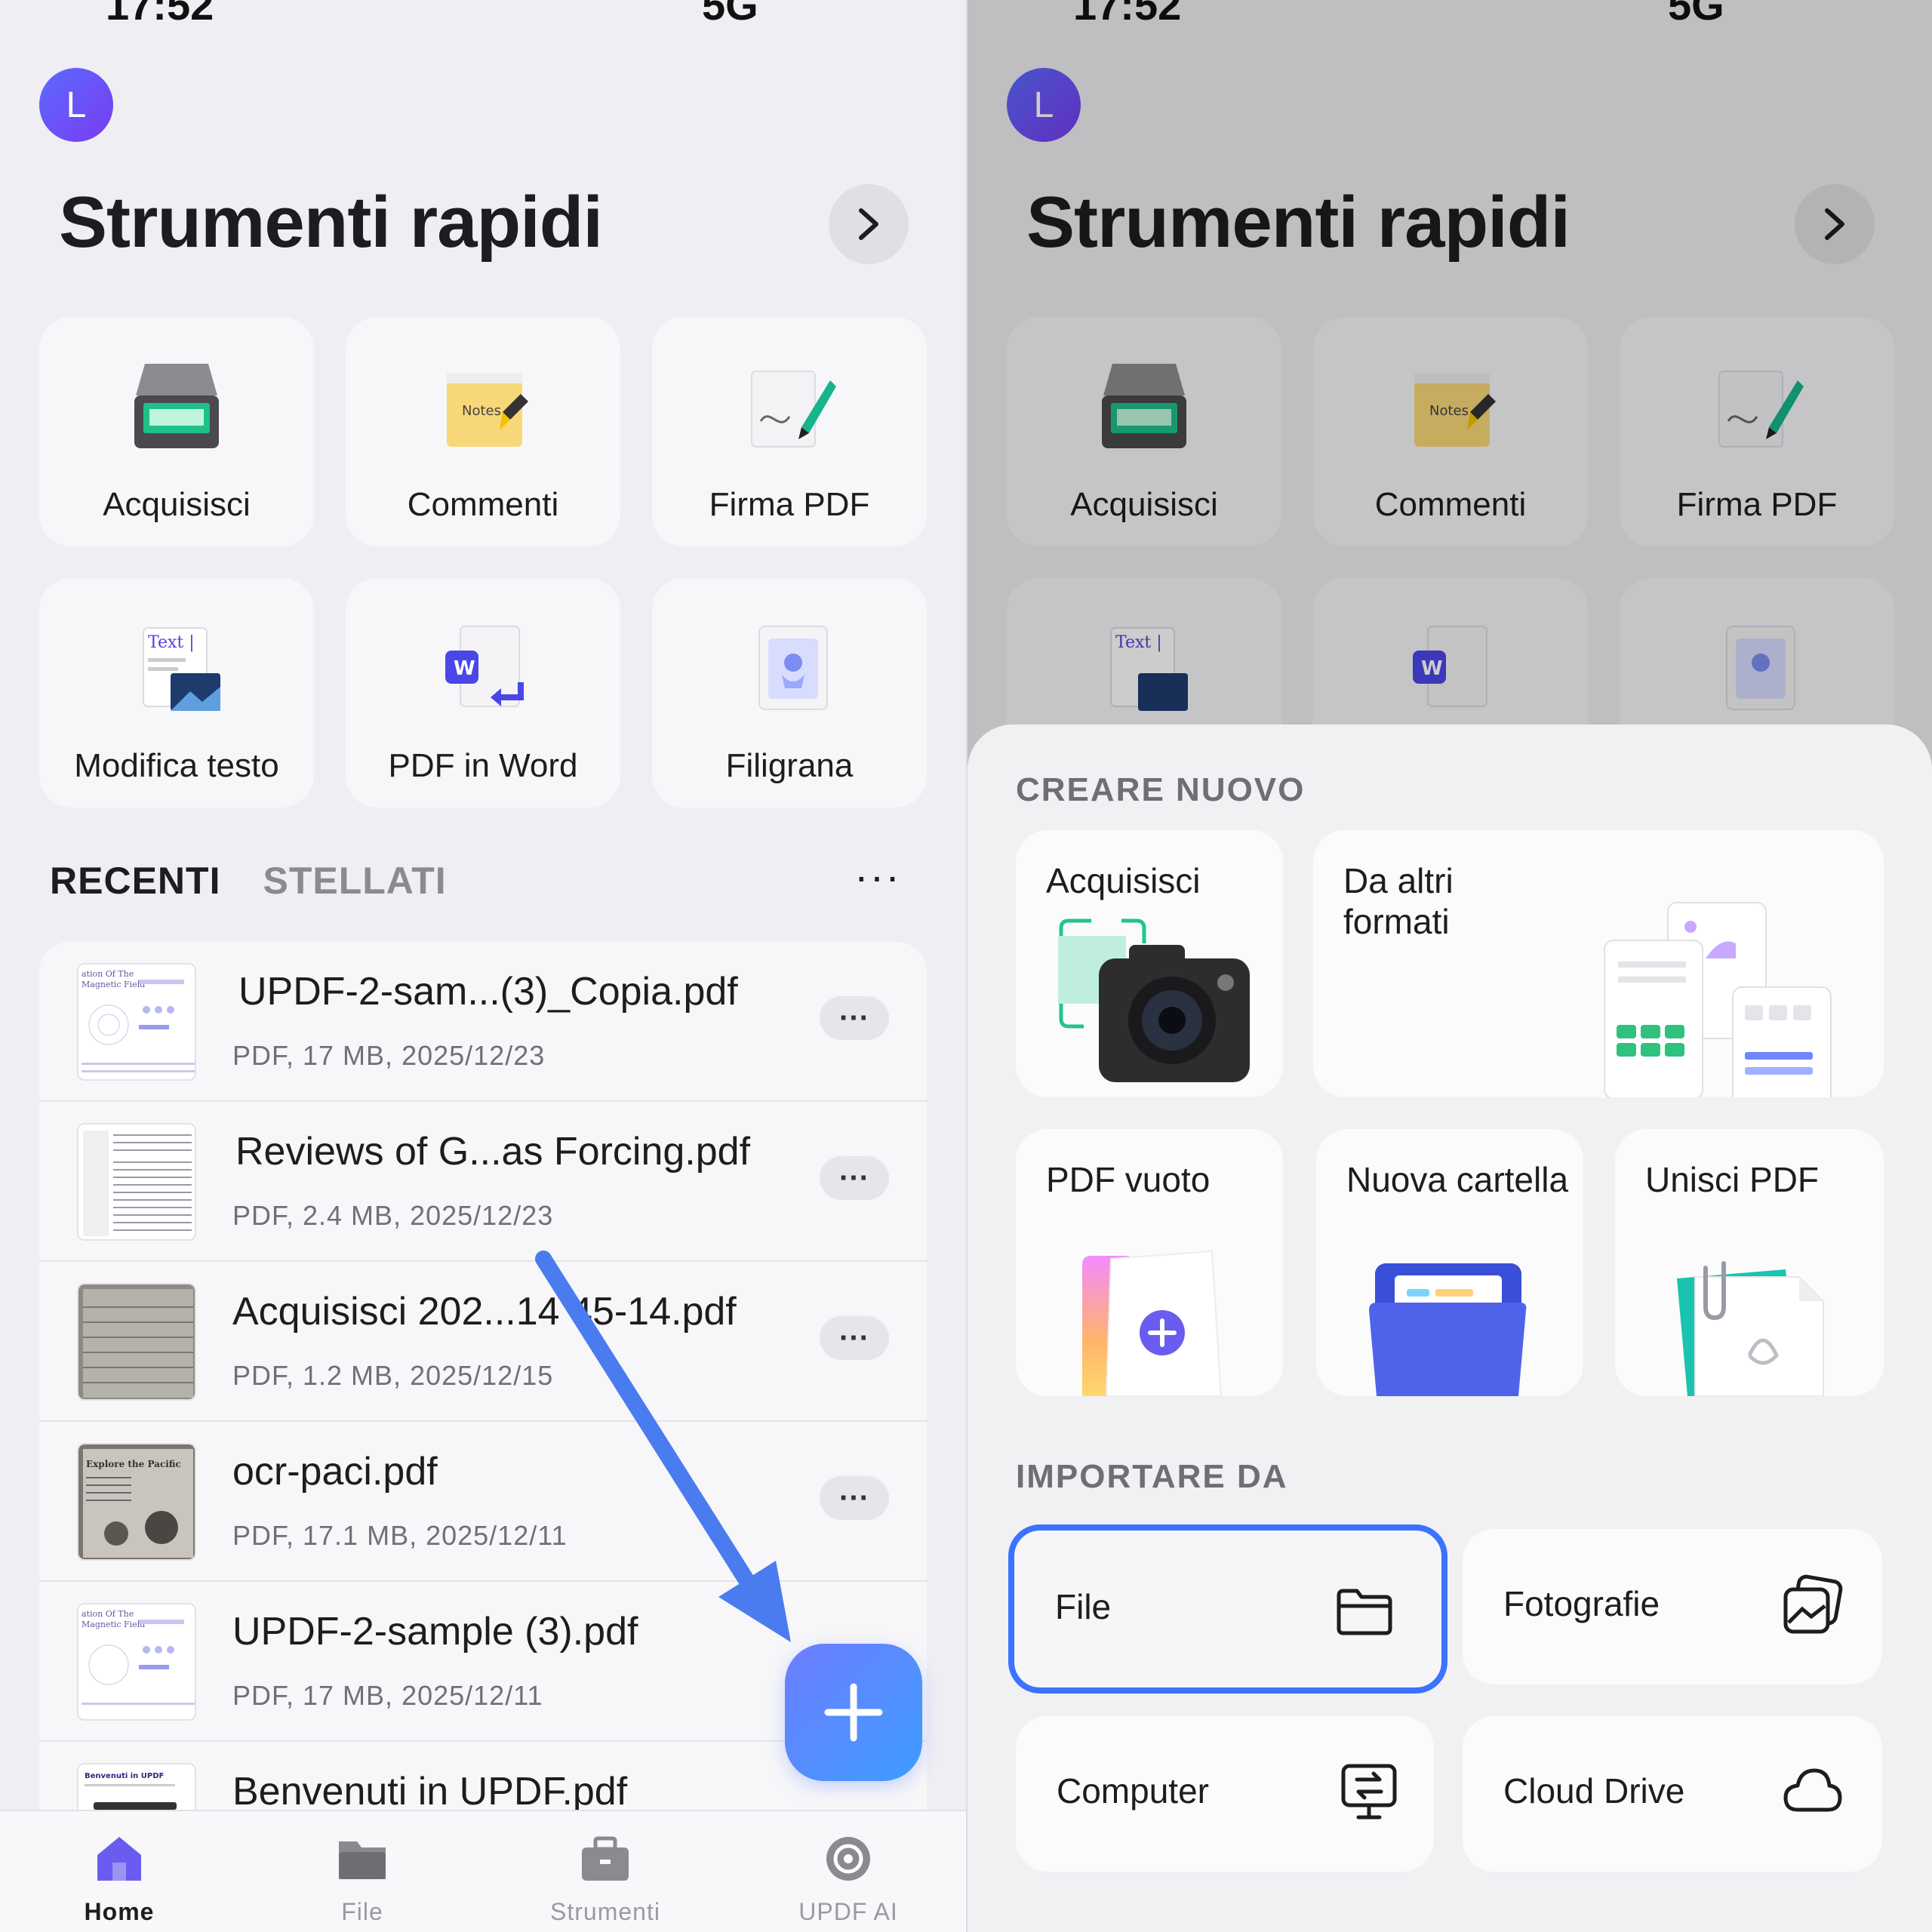 The image size is (1932, 1932). I want to click on status-signal: 5G, so click(730, 14).